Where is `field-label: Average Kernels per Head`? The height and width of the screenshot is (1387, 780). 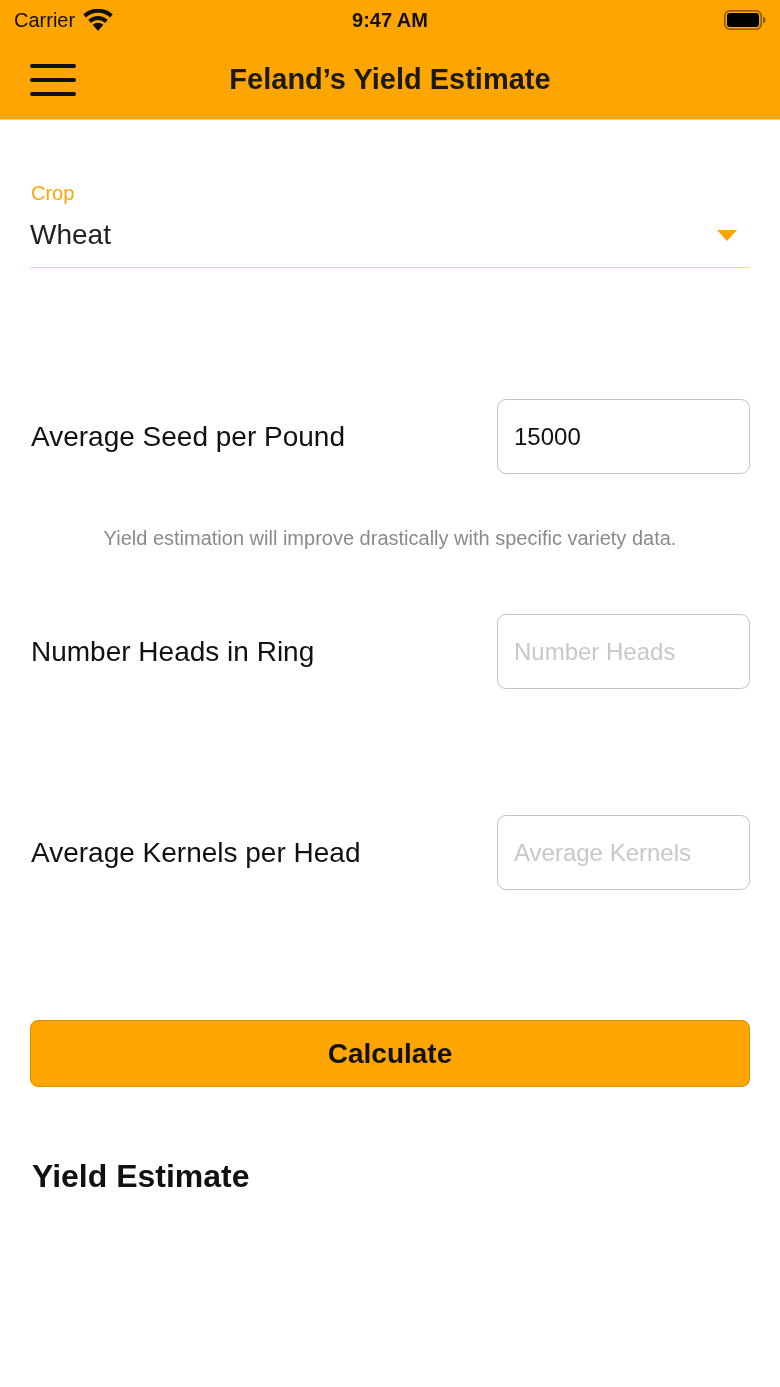 field-label: Average Kernels per Head is located at coordinates (195, 852).